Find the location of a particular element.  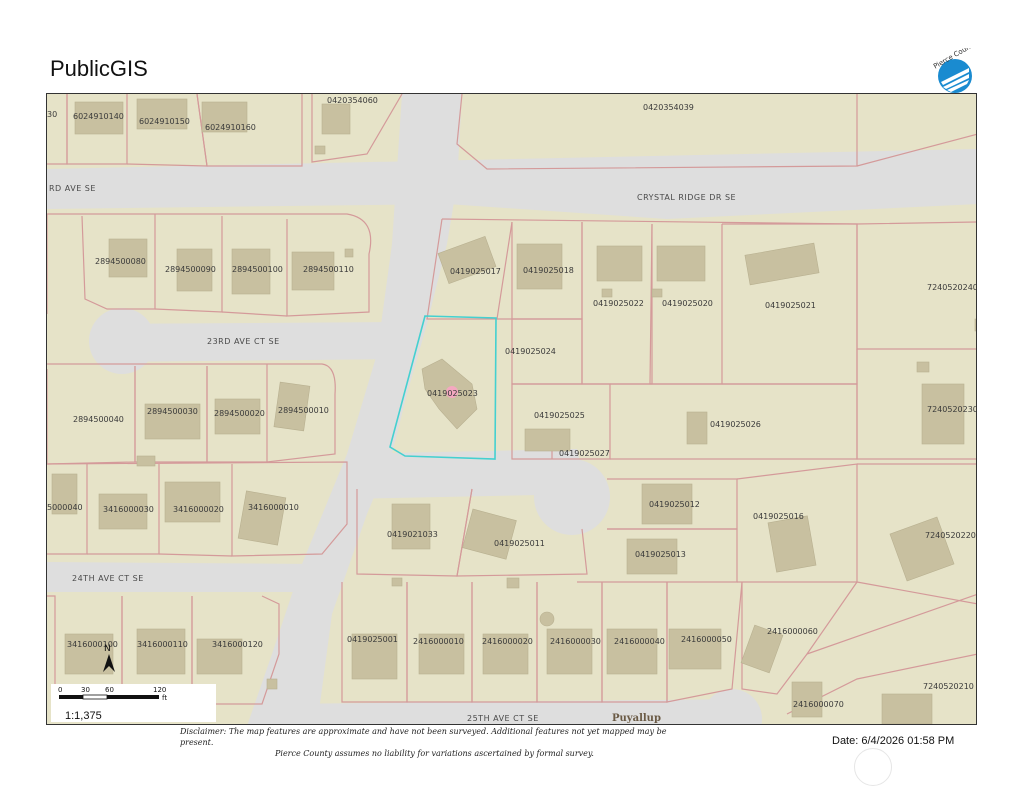

city-label: Puyallup is located at coordinates (636, 718).